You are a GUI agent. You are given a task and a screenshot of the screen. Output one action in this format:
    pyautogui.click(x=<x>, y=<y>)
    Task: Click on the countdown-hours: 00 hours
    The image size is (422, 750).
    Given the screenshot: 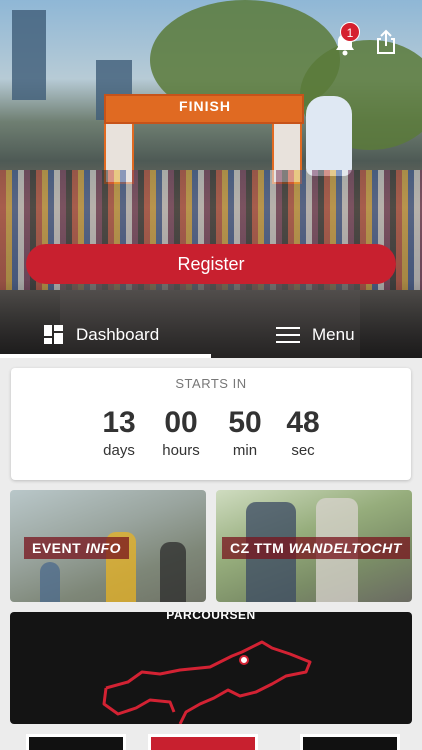 What is the action you would take?
    pyautogui.click(x=181, y=432)
    